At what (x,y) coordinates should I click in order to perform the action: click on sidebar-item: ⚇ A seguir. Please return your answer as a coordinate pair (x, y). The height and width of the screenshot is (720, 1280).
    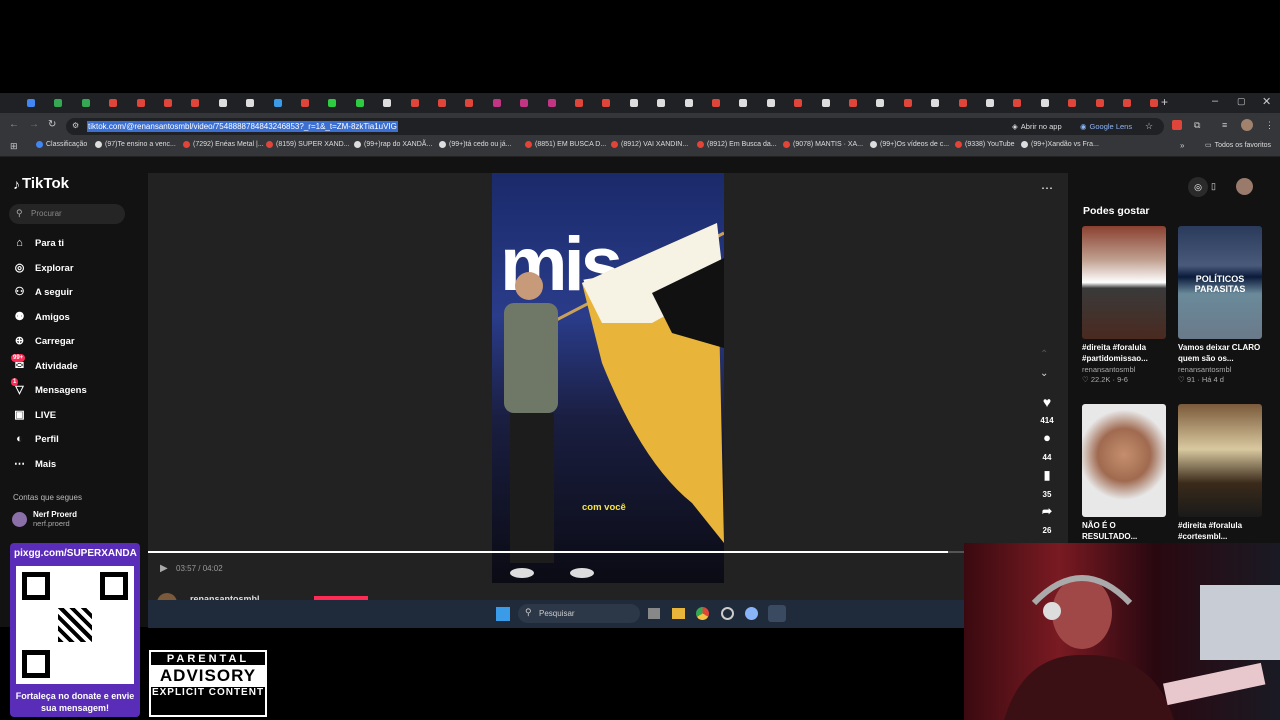
    Looking at the image, I should click on (43, 292).